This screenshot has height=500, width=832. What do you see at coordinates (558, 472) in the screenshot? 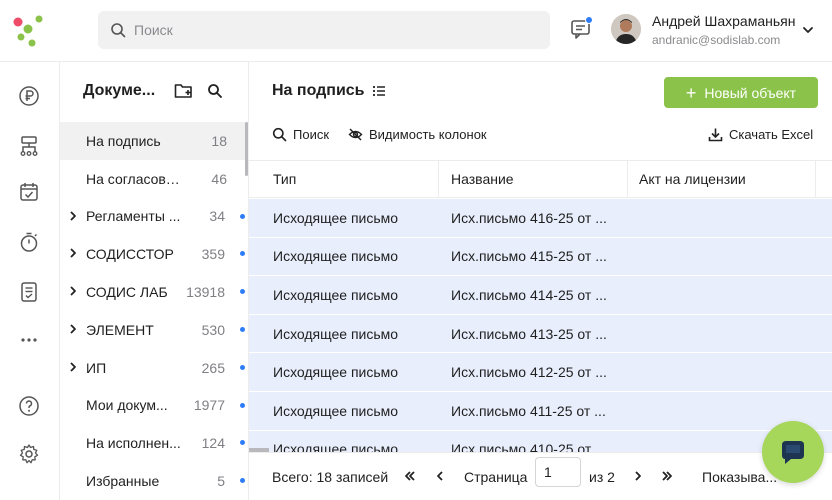
I see `page-number-input` at bounding box center [558, 472].